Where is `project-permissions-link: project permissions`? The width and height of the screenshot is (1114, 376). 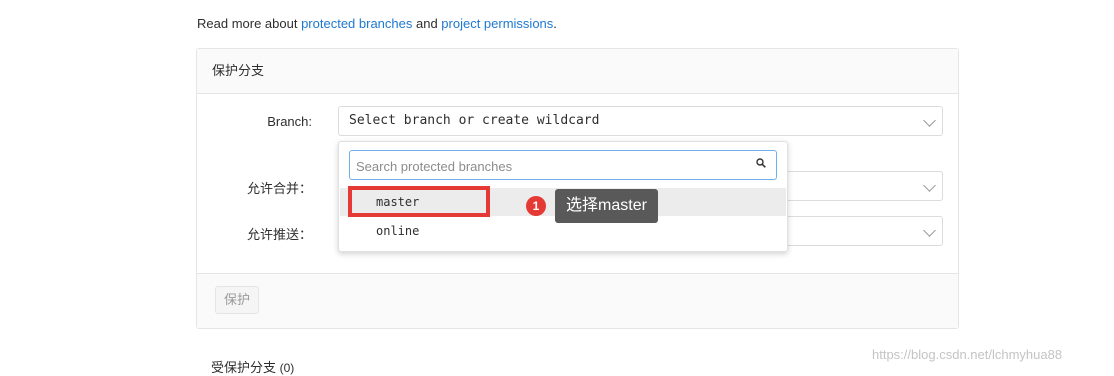
project-permissions-link: project permissions is located at coordinates (497, 23).